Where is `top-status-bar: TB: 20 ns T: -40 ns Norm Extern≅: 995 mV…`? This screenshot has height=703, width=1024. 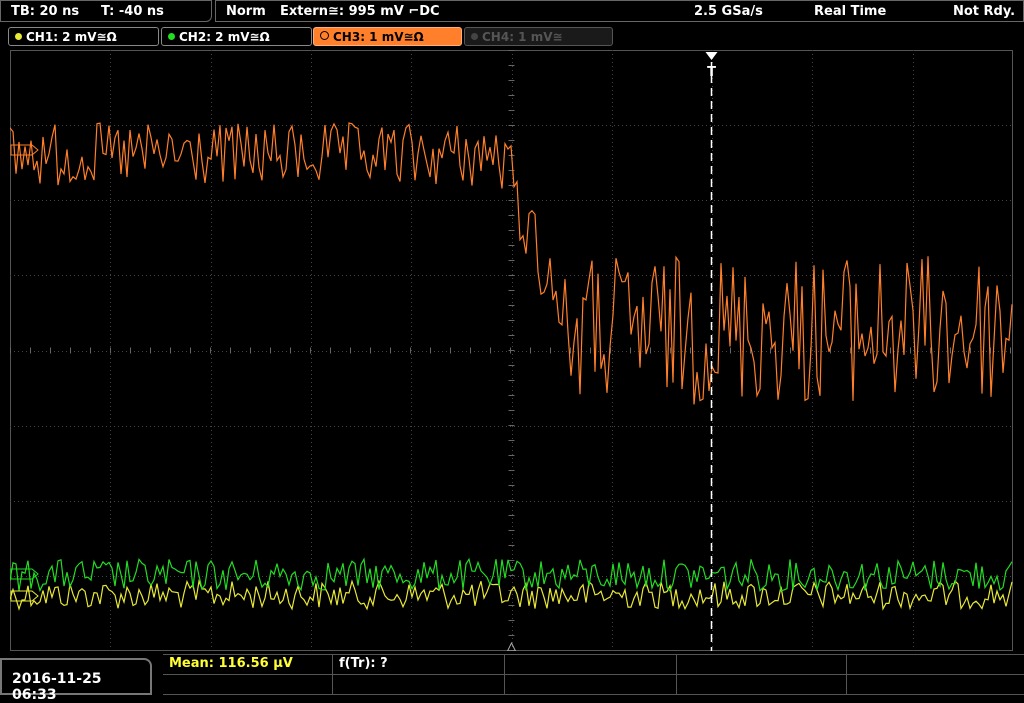 top-status-bar: TB: 20 ns T: -40 ns Norm Extern≅: 995 mV… is located at coordinates (512, 12).